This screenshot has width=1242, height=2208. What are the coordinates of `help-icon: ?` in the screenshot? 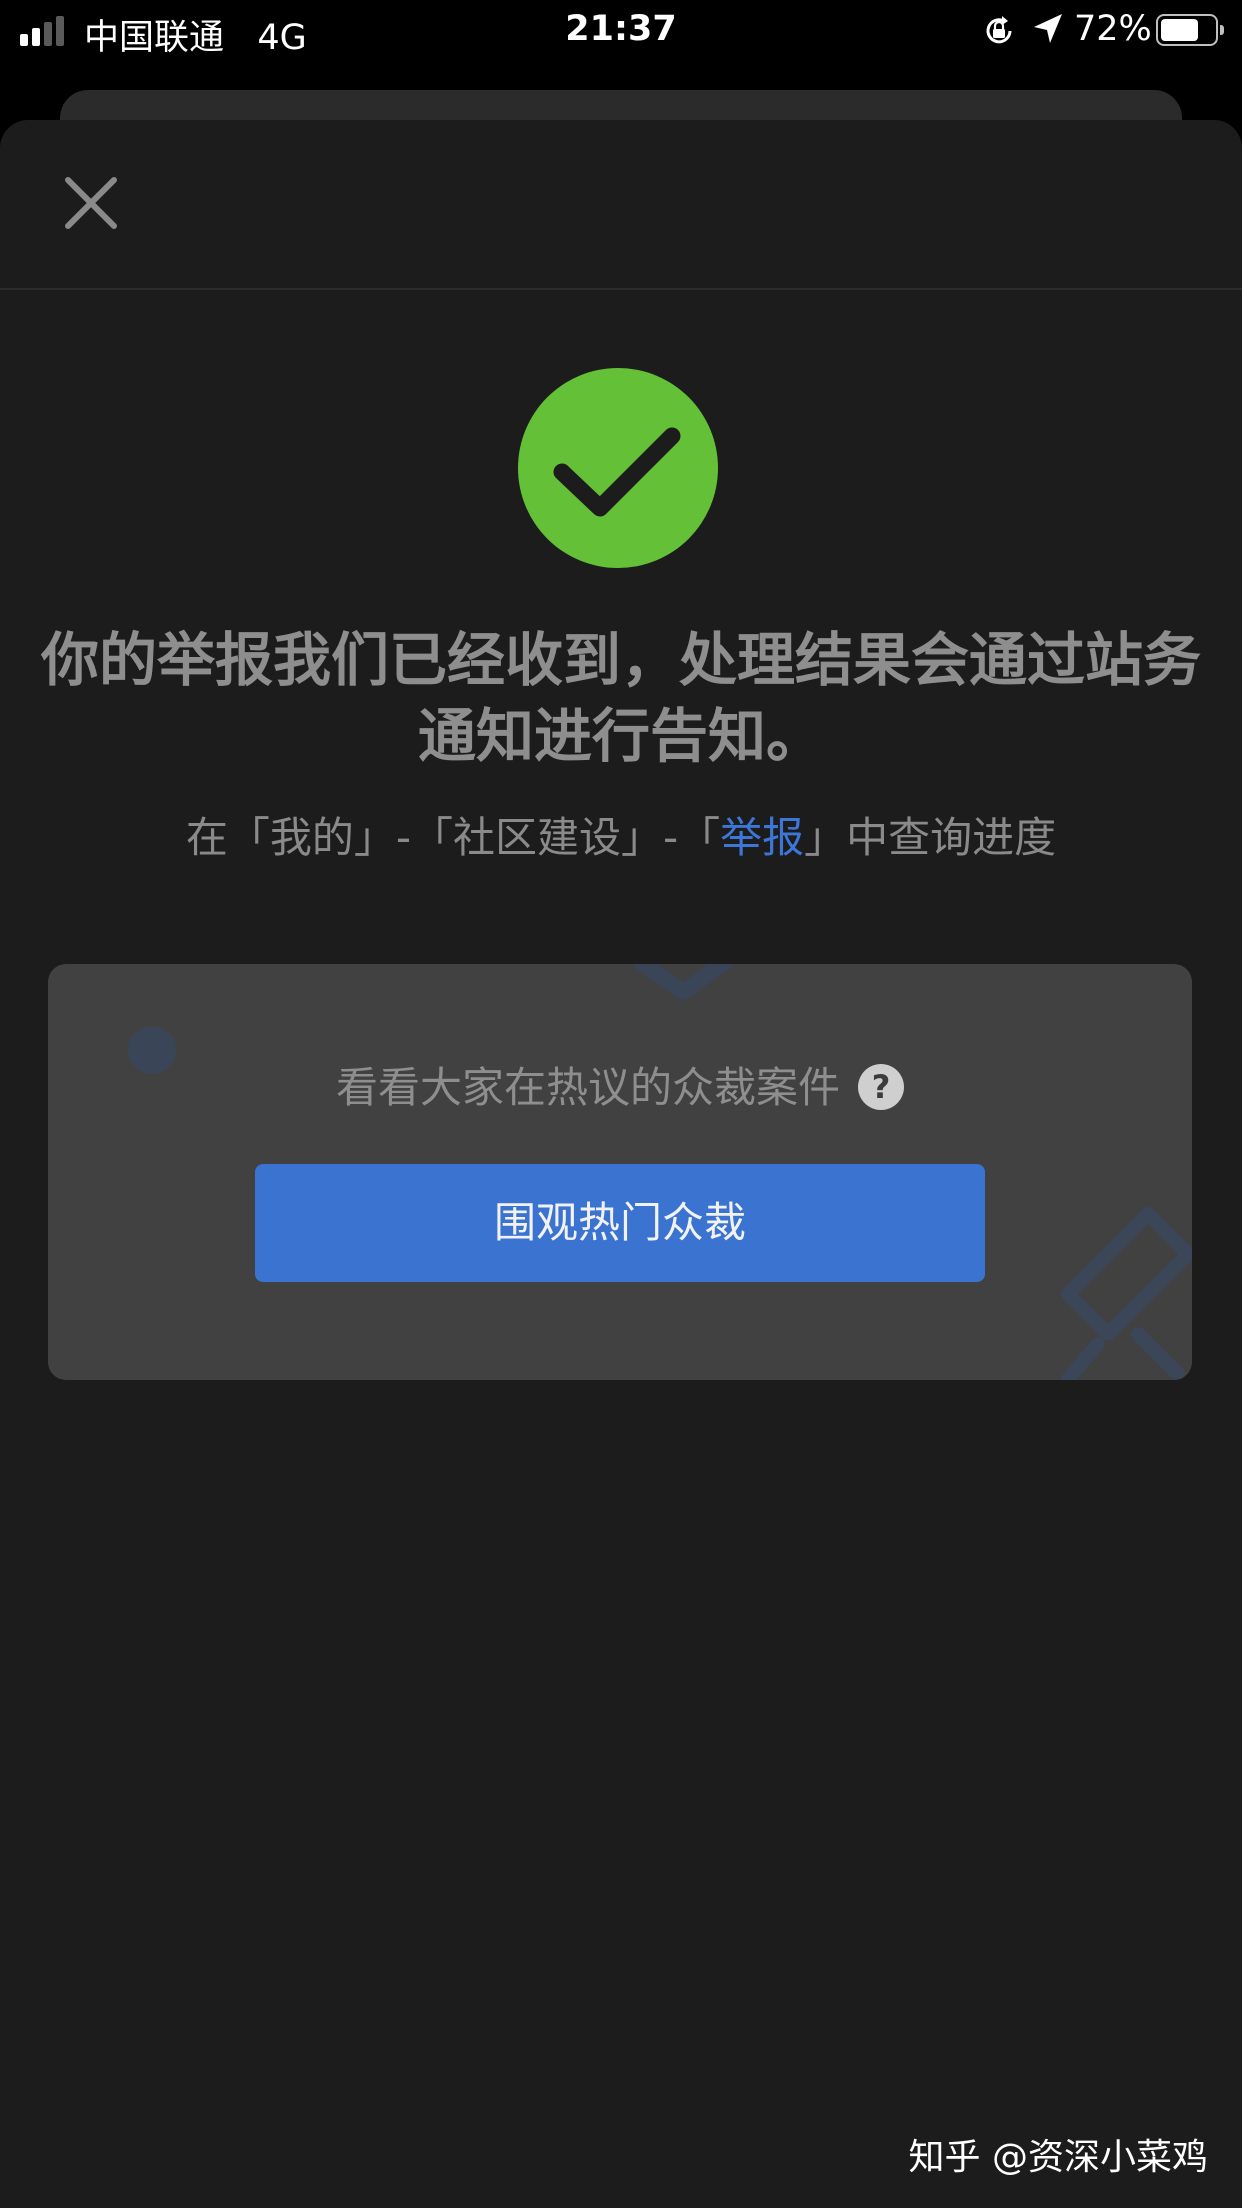 It's located at (881, 1087).